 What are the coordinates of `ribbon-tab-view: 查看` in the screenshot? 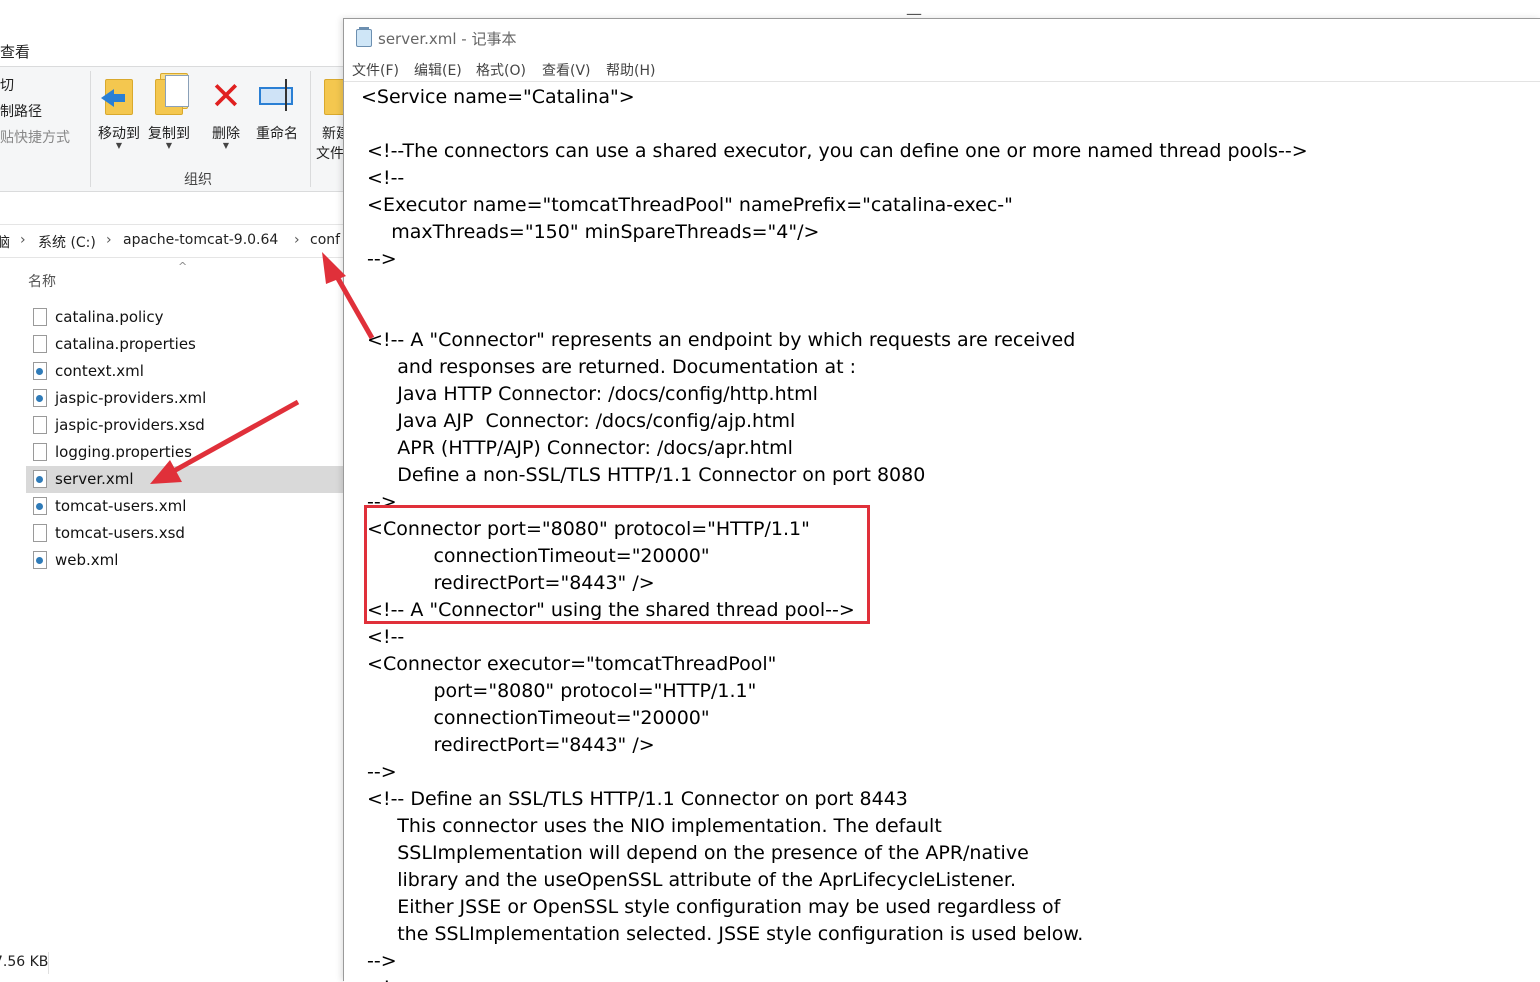 It's located at (15, 51).